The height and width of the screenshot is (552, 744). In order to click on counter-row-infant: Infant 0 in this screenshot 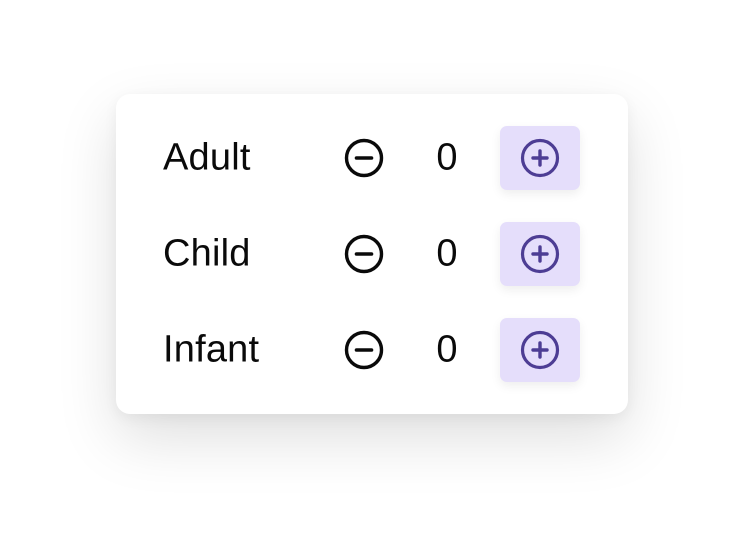, I will do `click(372, 350)`.